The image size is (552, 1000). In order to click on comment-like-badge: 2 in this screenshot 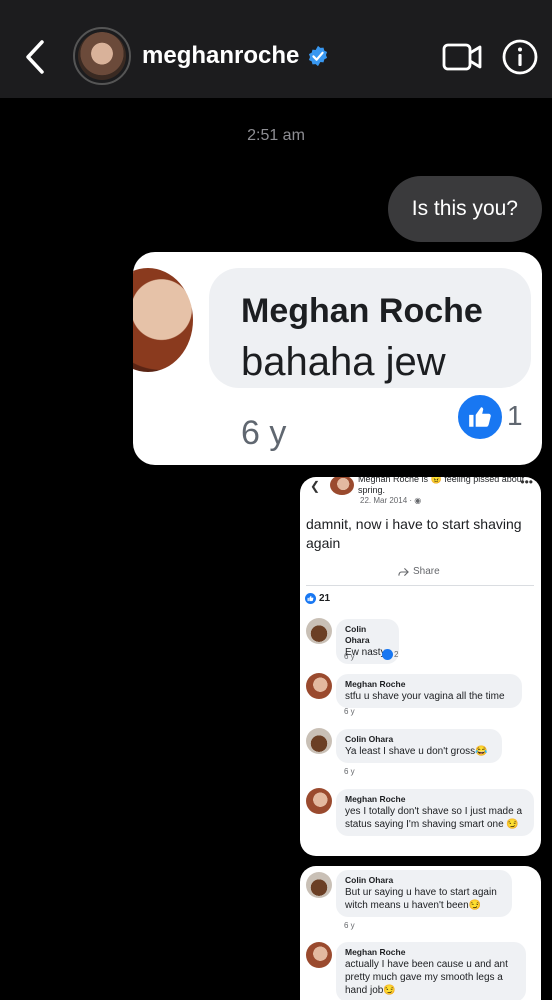, I will do `click(390, 654)`.